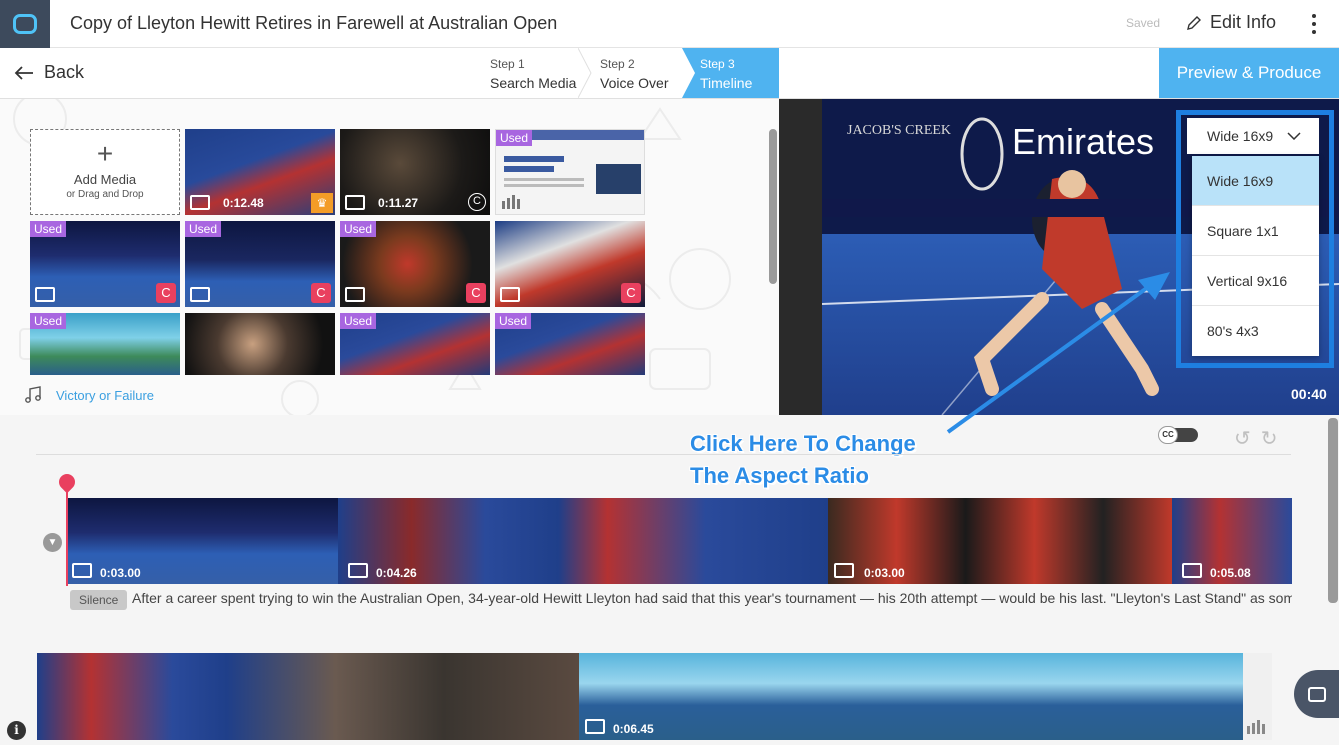 Image resolution: width=1339 pixels, height=745 pixels. Describe the element at coordinates (773, 206) in the screenshot. I see `media-scrollbar` at that location.